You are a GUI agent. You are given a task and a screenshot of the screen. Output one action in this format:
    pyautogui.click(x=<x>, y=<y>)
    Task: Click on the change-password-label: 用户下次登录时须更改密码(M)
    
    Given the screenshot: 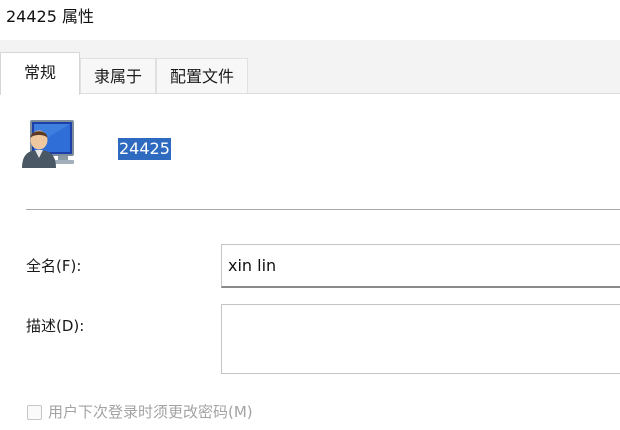 What is the action you would take?
    pyautogui.click(x=150, y=412)
    